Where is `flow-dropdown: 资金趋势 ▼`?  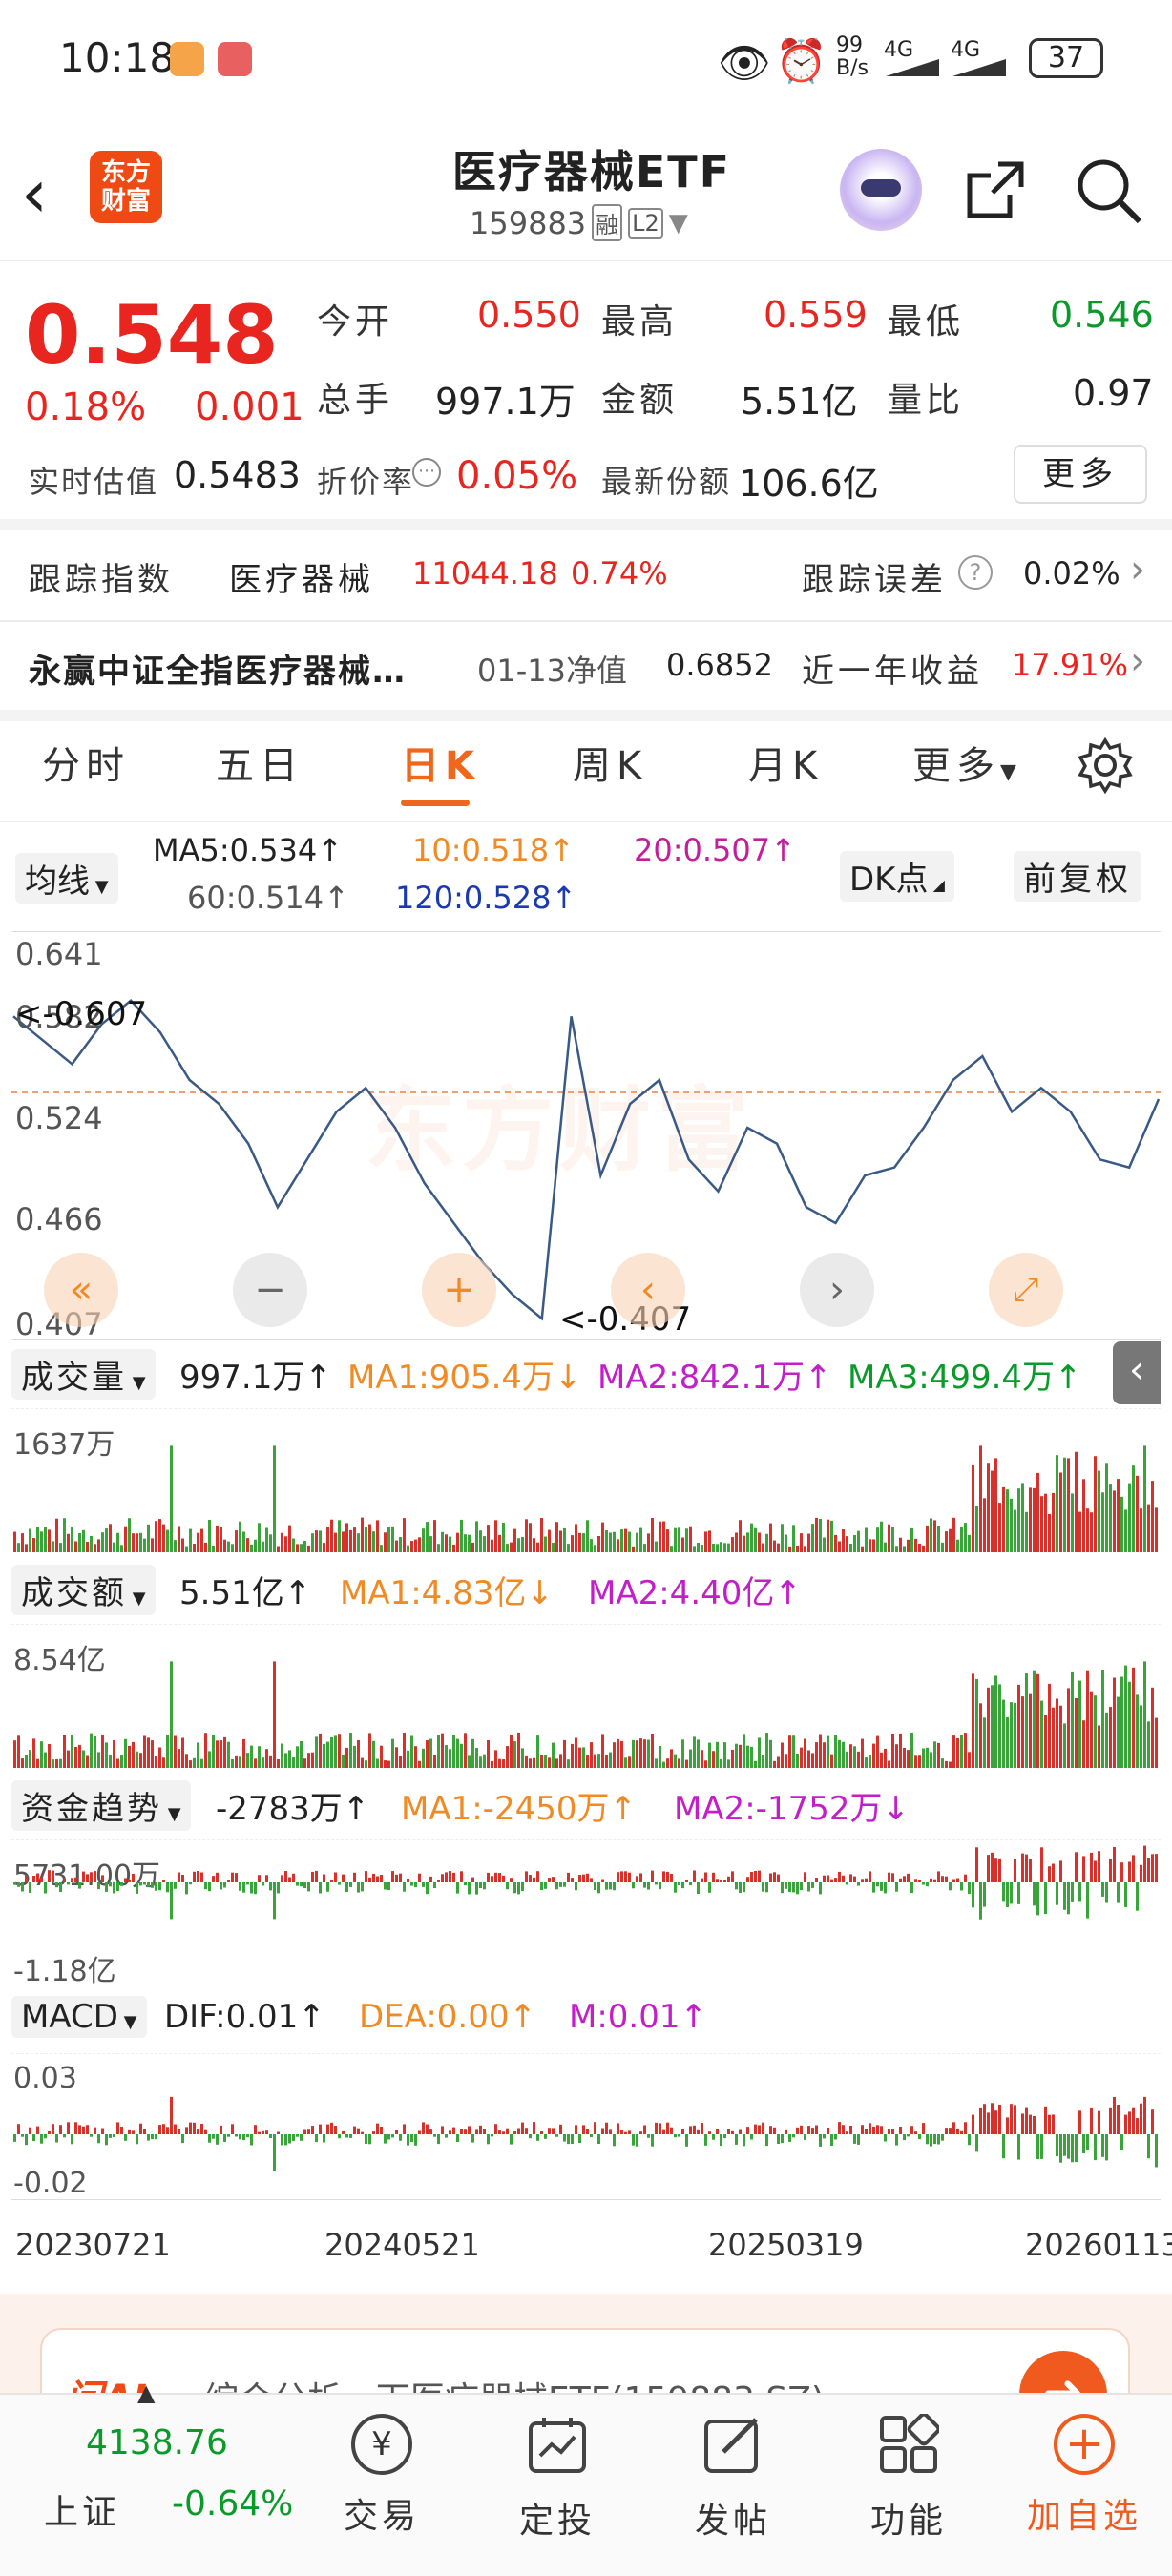
flow-dropdown: 资金趋势 ▼ is located at coordinates (101, 1805).